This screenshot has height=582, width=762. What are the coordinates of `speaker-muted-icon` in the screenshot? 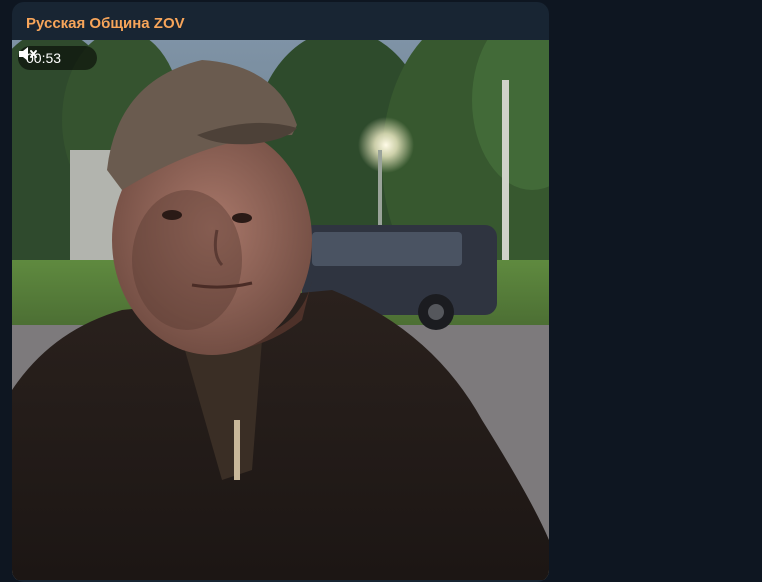 It's located at (54, 56).